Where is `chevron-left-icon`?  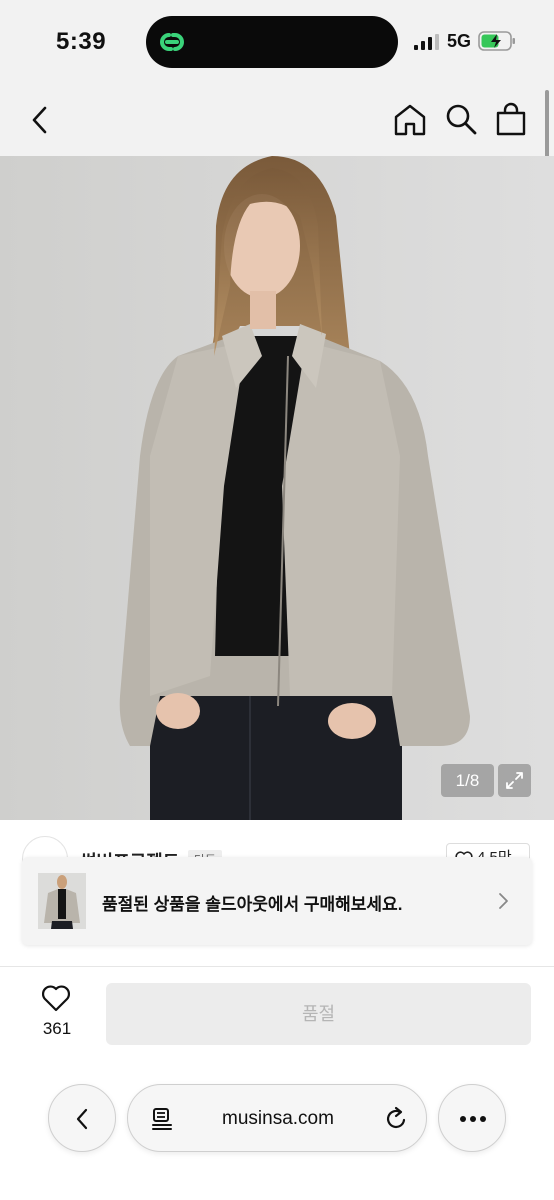
chevron-left-icon is located at coordinates (82, 1119).